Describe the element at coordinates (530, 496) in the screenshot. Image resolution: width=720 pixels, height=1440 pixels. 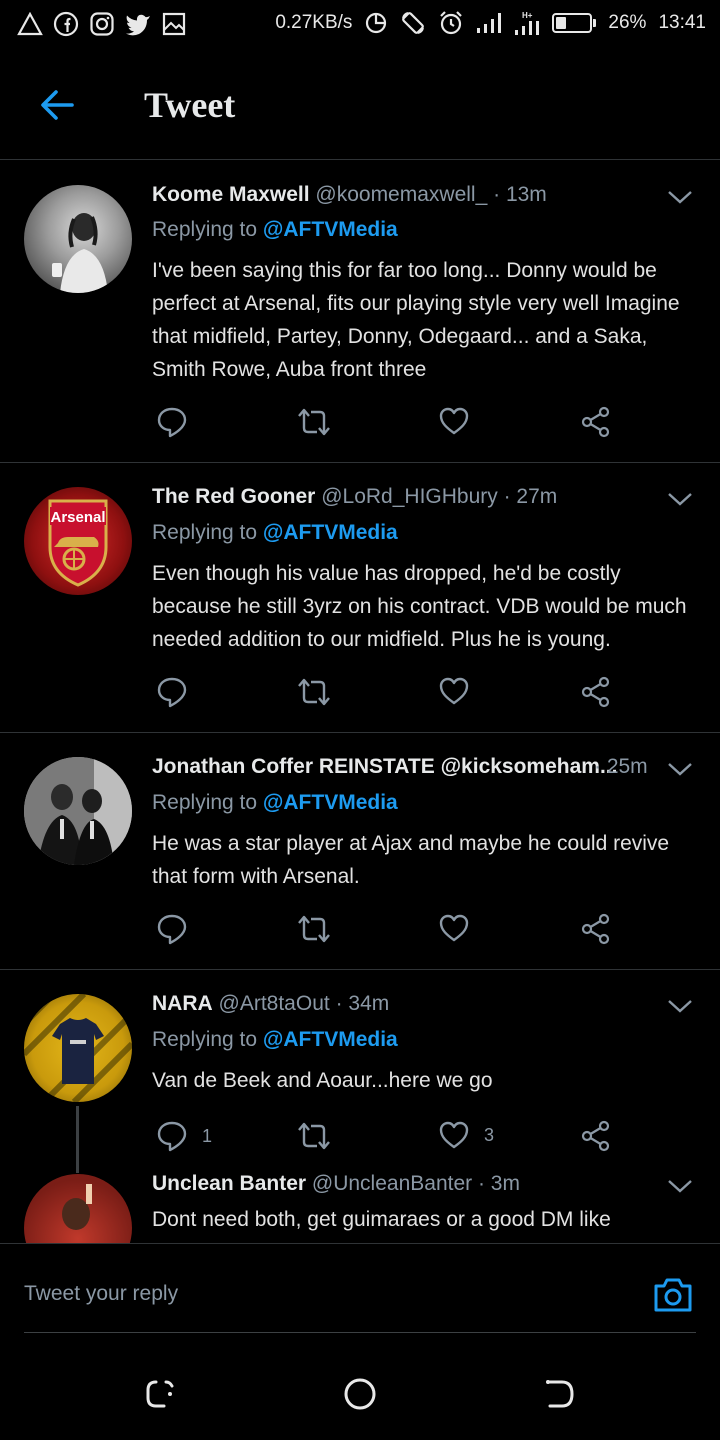
I see `tweet-timestamp: · 27m` at that location.